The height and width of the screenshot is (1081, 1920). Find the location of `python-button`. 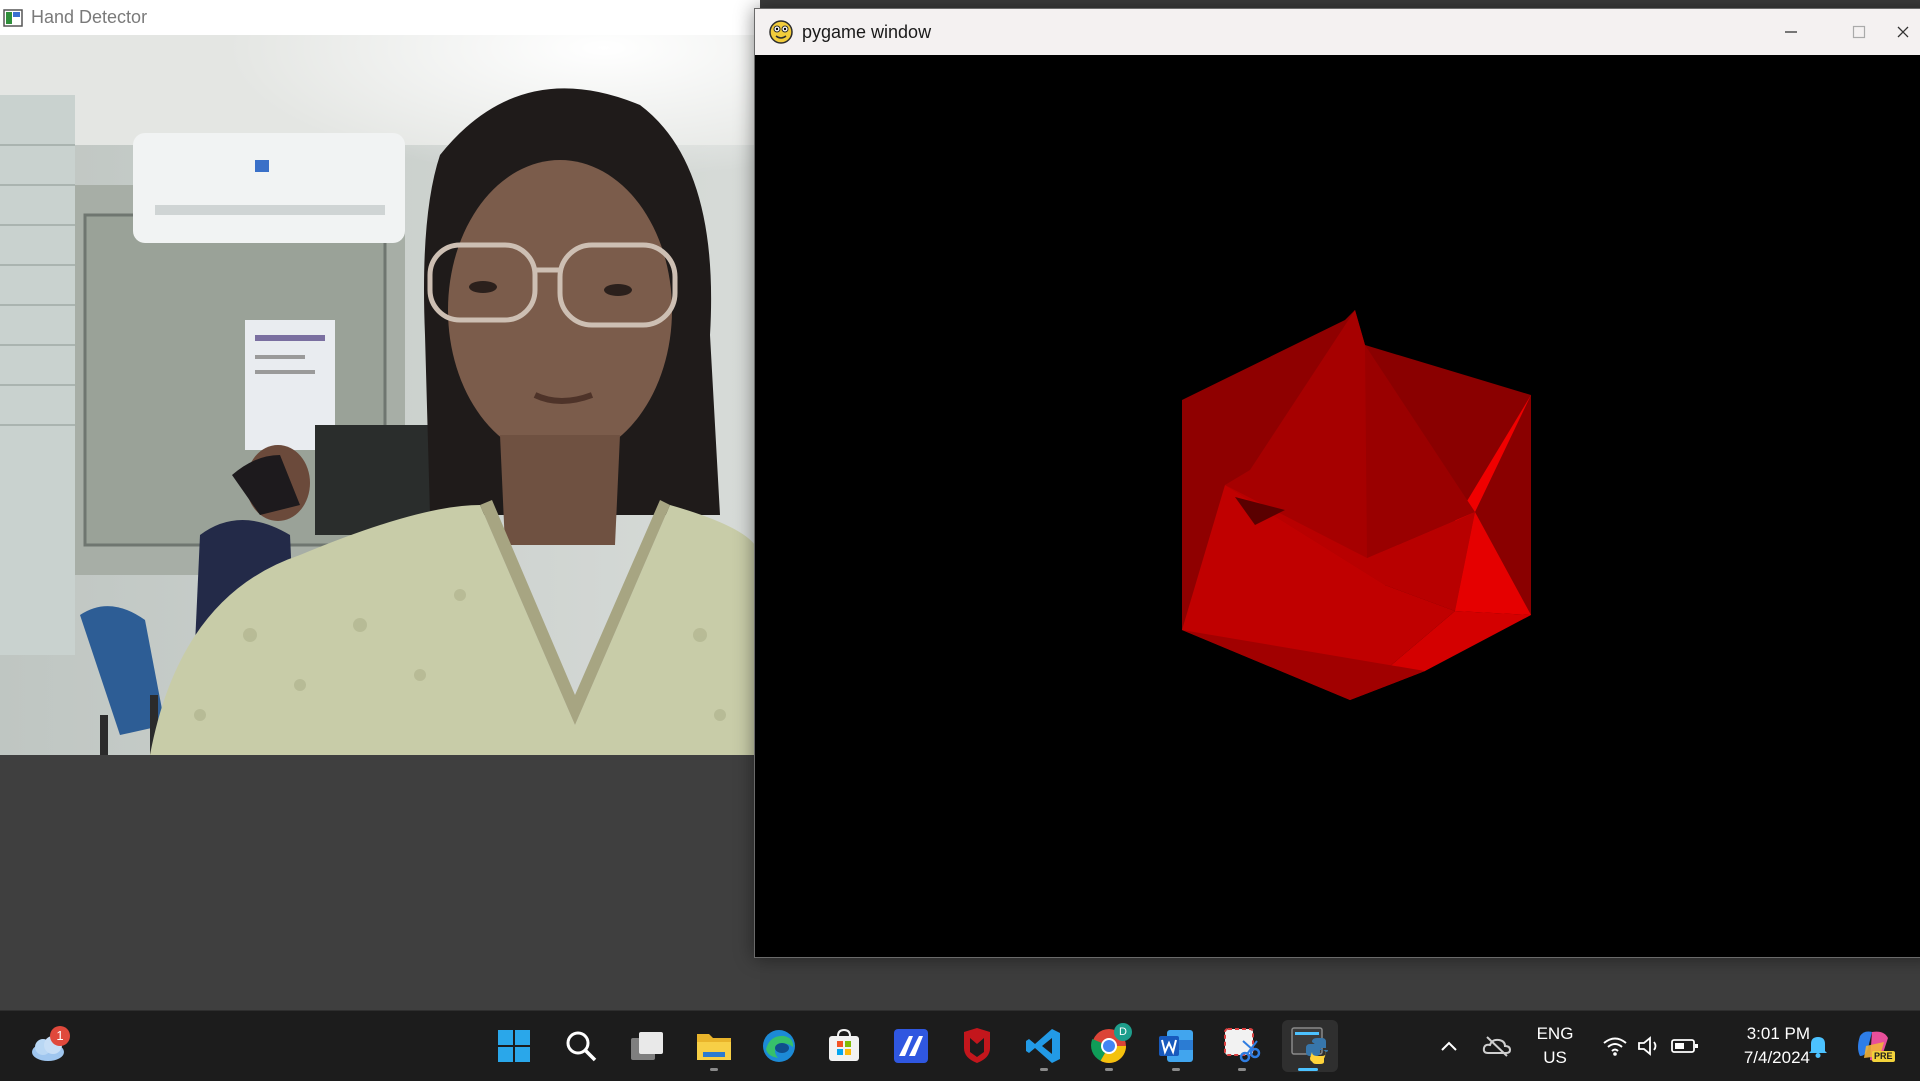

python-button is located at coordinates (1310, 1046).